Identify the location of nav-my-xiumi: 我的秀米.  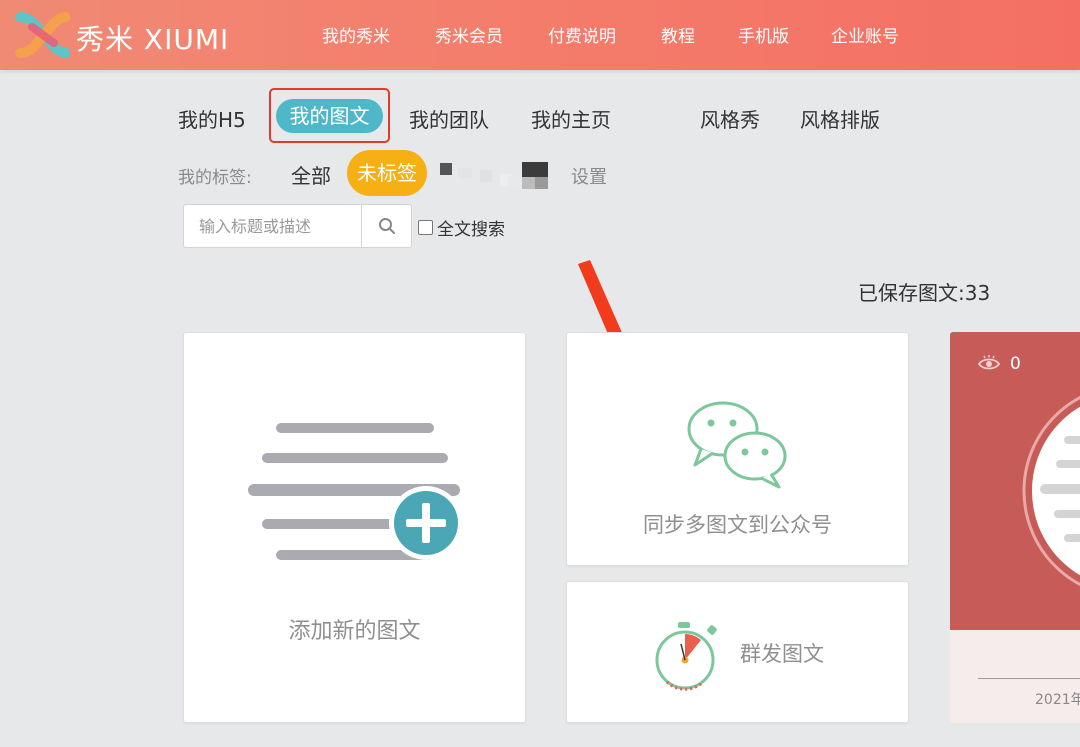
(356, 34).